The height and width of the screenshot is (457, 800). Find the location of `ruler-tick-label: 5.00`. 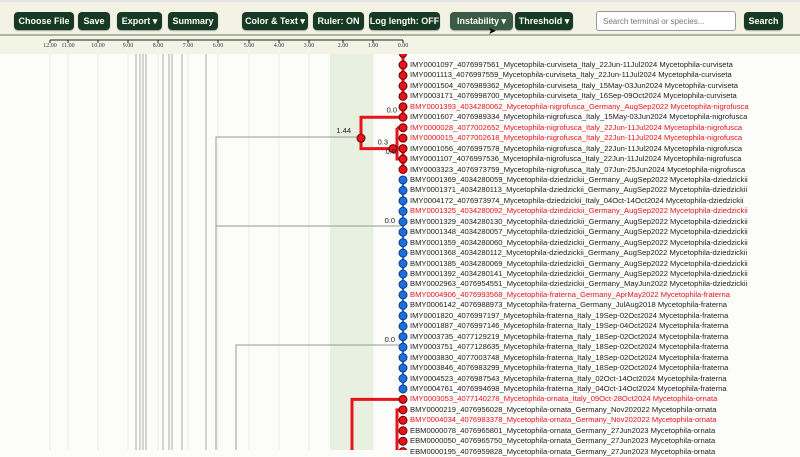

ruler-tick-label: 5.00 is located at coordinates (249, 46).